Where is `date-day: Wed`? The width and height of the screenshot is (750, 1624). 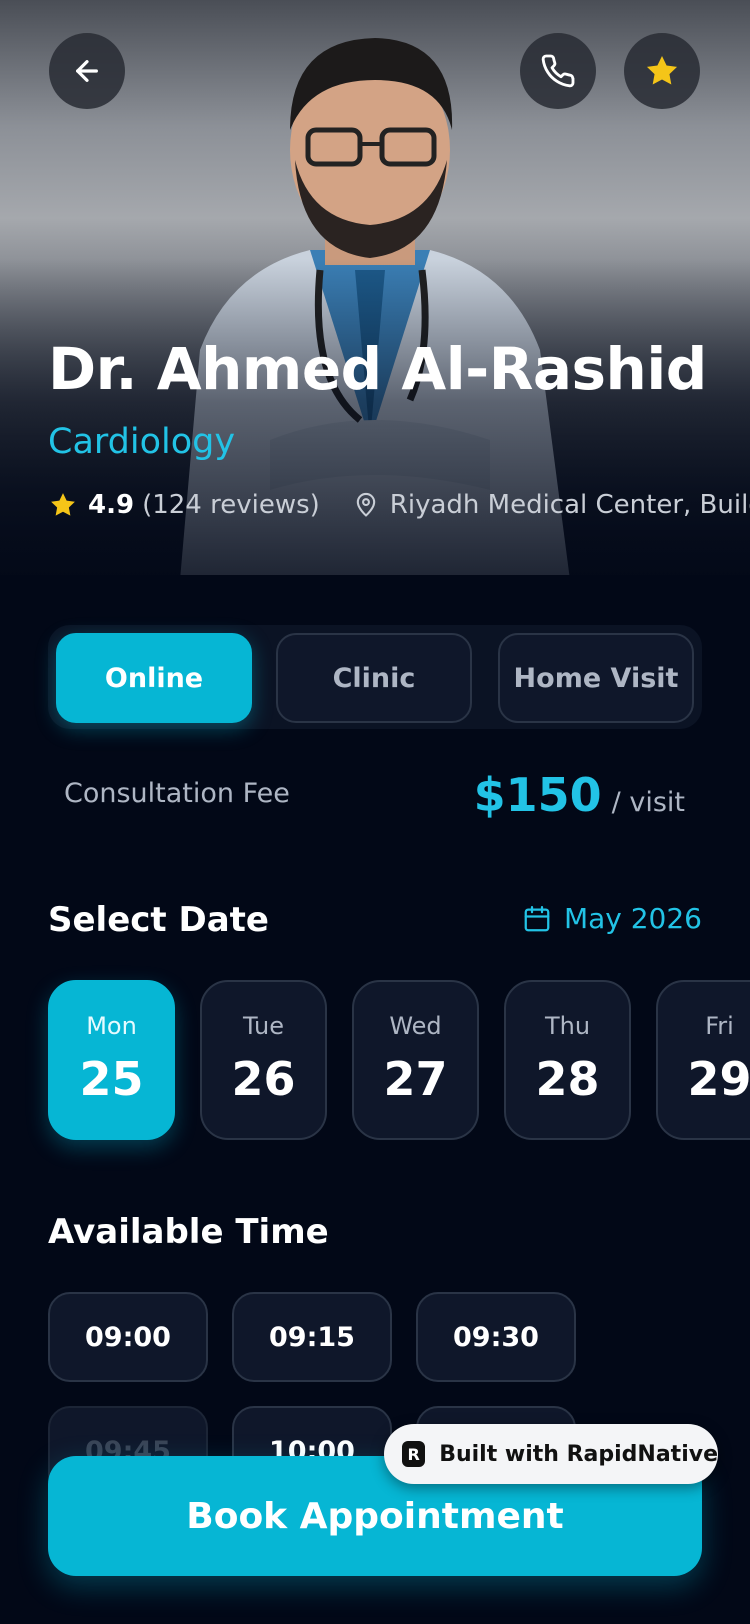
date-day: Wed is located at coordinates (415, 1026).